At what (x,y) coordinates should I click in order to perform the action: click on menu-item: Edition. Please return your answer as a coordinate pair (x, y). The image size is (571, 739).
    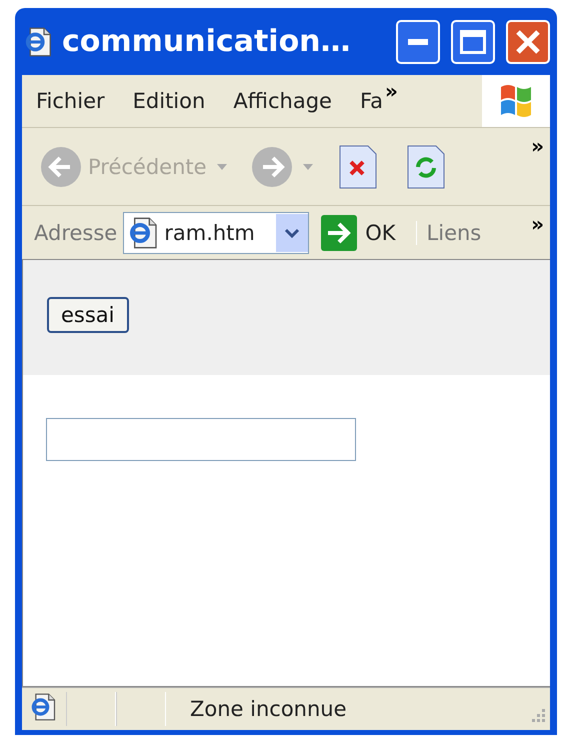
    Looking at the image, I should click on (169, 101).